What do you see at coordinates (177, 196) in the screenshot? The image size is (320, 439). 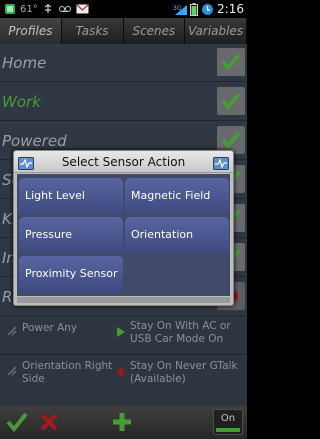 I see `option-magnetic-field: Magnetic Field` at bounding box center [177, 196].